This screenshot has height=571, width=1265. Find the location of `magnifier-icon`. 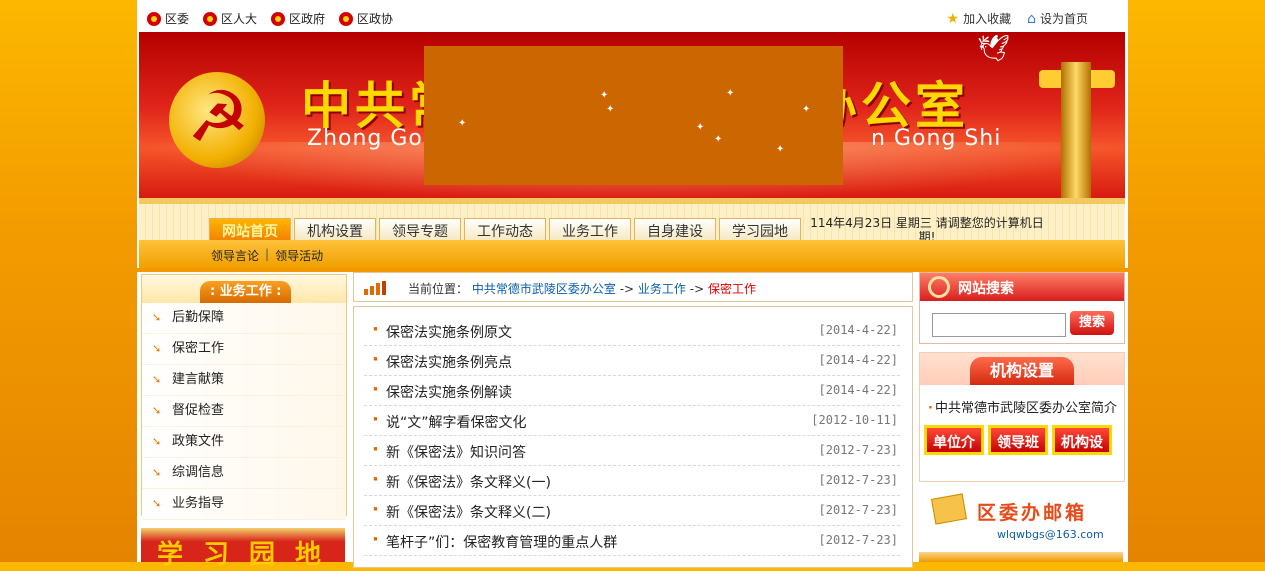

magnifier-icon is located at coordinates (939, 287).